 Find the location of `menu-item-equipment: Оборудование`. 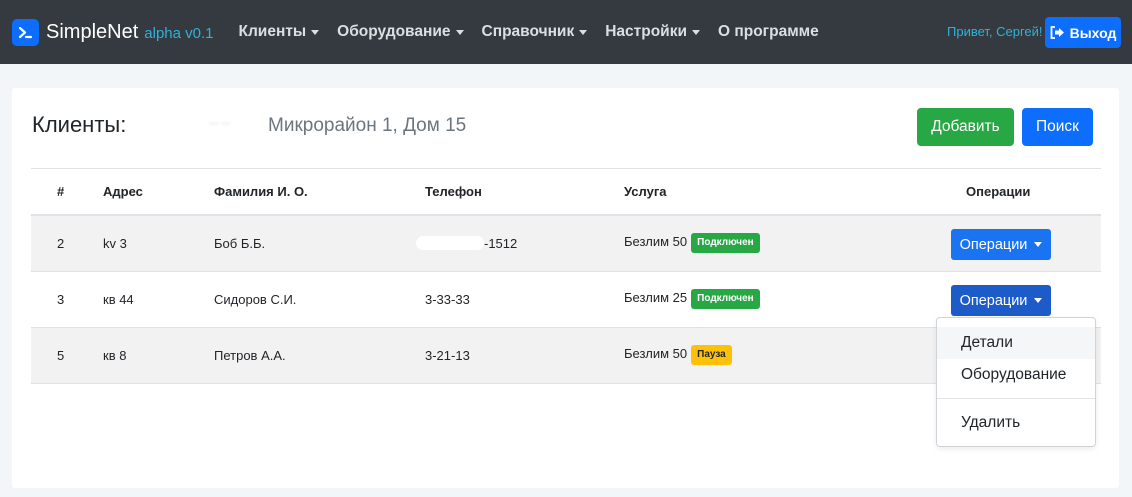

menu-item-equipment: Оборудование is located at coordinates (1016, 375).